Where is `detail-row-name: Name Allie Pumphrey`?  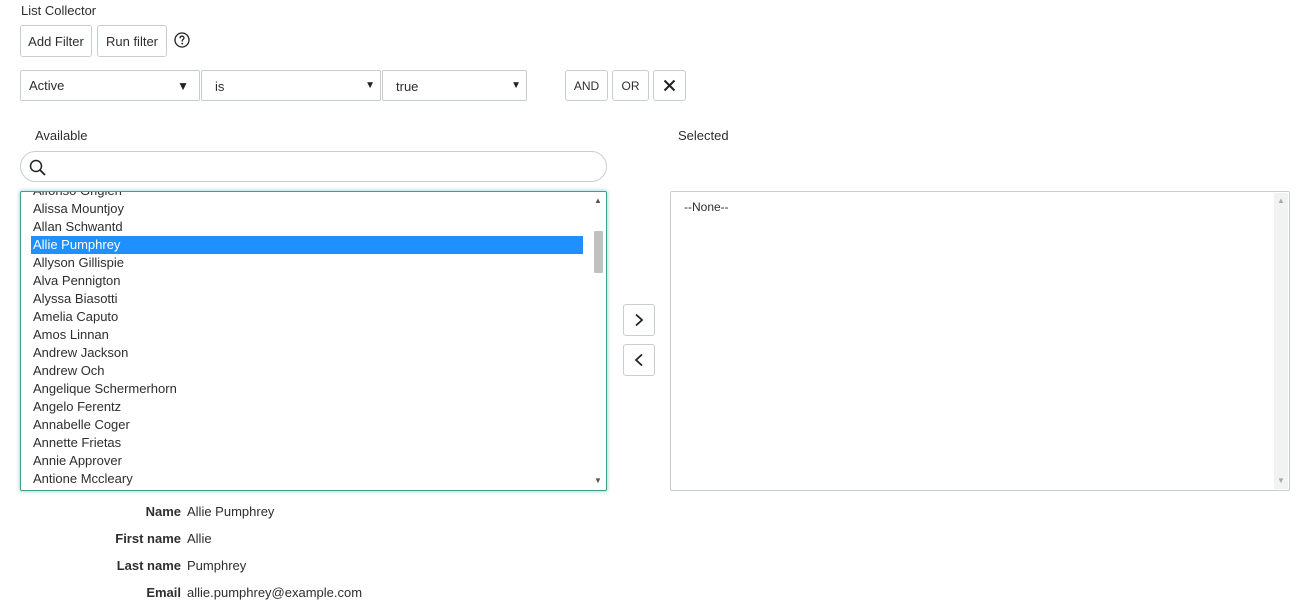
detail-row-name: Name Allie Pumphrey is located at coordinates (300, 513).